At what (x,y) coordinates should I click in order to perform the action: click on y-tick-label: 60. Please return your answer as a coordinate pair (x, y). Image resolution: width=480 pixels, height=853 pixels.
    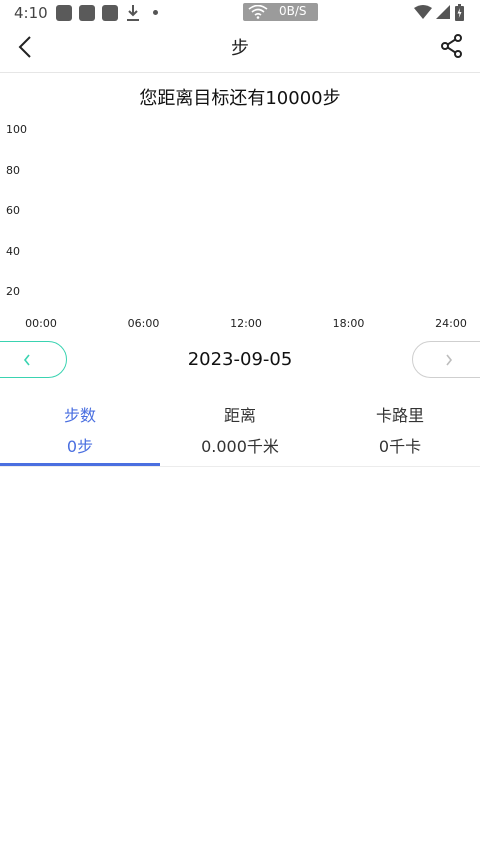
    Looking at the image, I should click on (13, 210).